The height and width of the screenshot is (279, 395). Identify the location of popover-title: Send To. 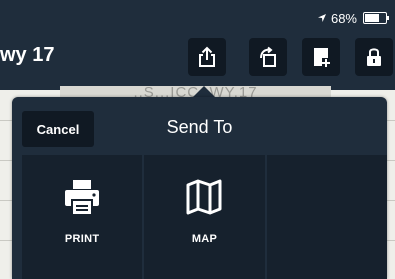
(199, 127).